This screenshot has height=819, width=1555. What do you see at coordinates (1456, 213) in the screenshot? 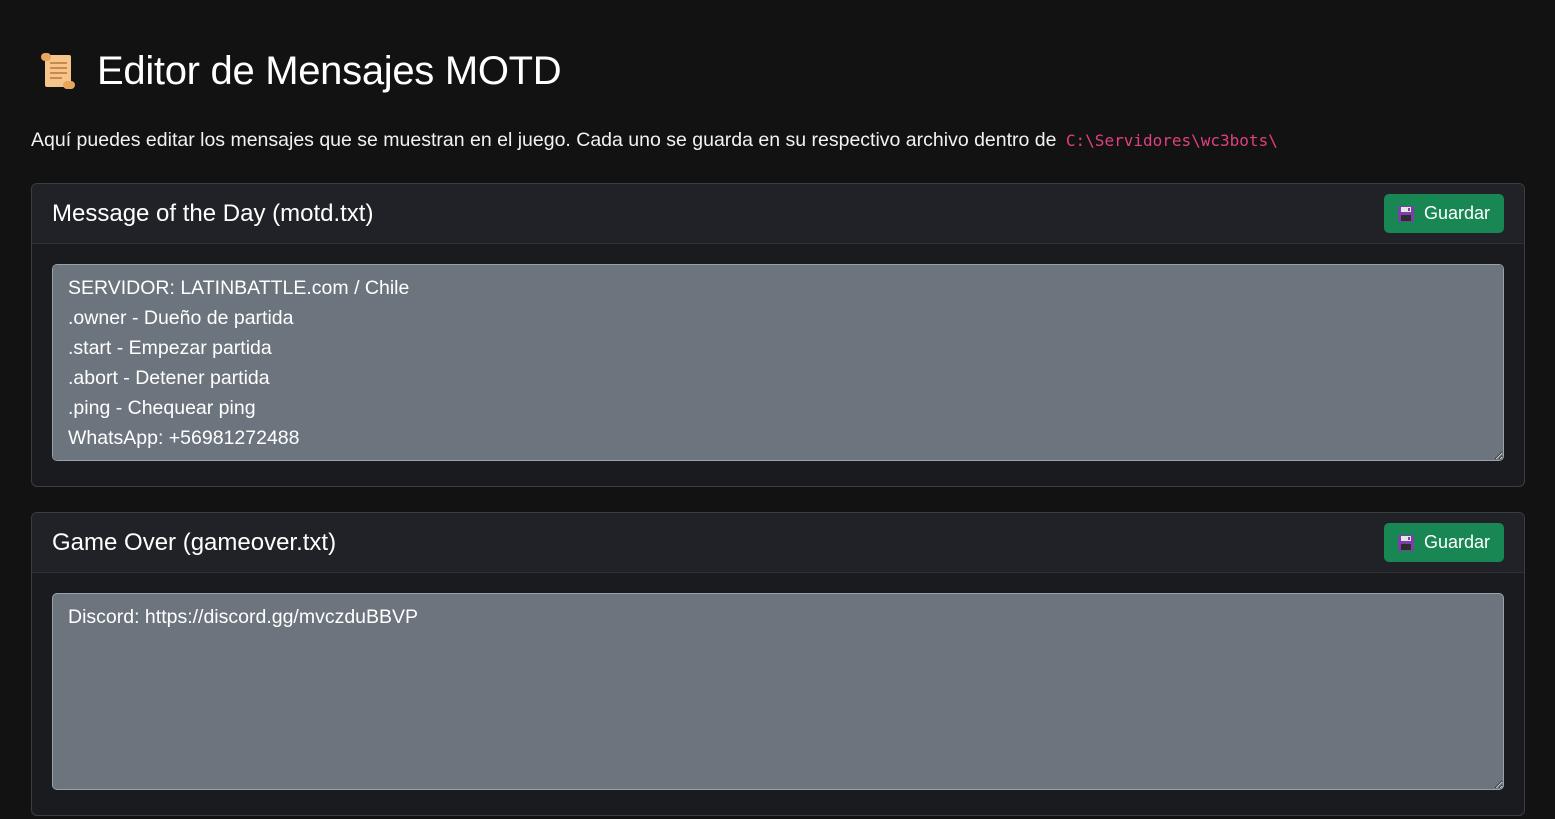
I see `motd-save-label: Guardar` at bounding box center [1456, 213].